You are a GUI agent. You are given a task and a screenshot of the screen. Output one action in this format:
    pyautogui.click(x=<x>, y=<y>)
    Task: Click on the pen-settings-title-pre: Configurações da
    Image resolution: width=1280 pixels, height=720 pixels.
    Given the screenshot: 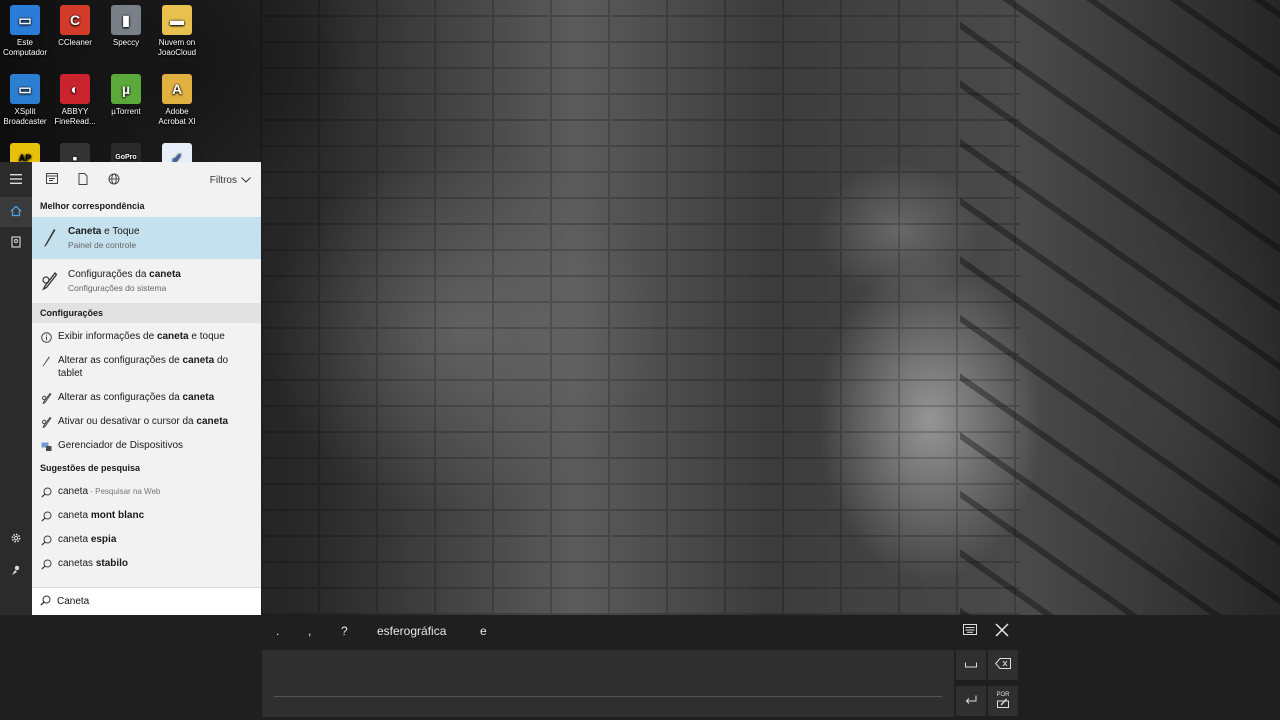 What is the action you would take?
    pyautogui.click(x=109, y=274)
    